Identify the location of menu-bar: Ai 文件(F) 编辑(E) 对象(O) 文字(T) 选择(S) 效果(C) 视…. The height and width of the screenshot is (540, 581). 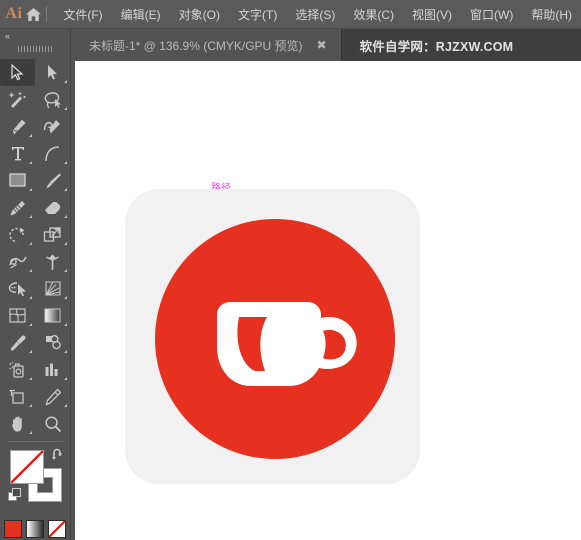
(290, 14).